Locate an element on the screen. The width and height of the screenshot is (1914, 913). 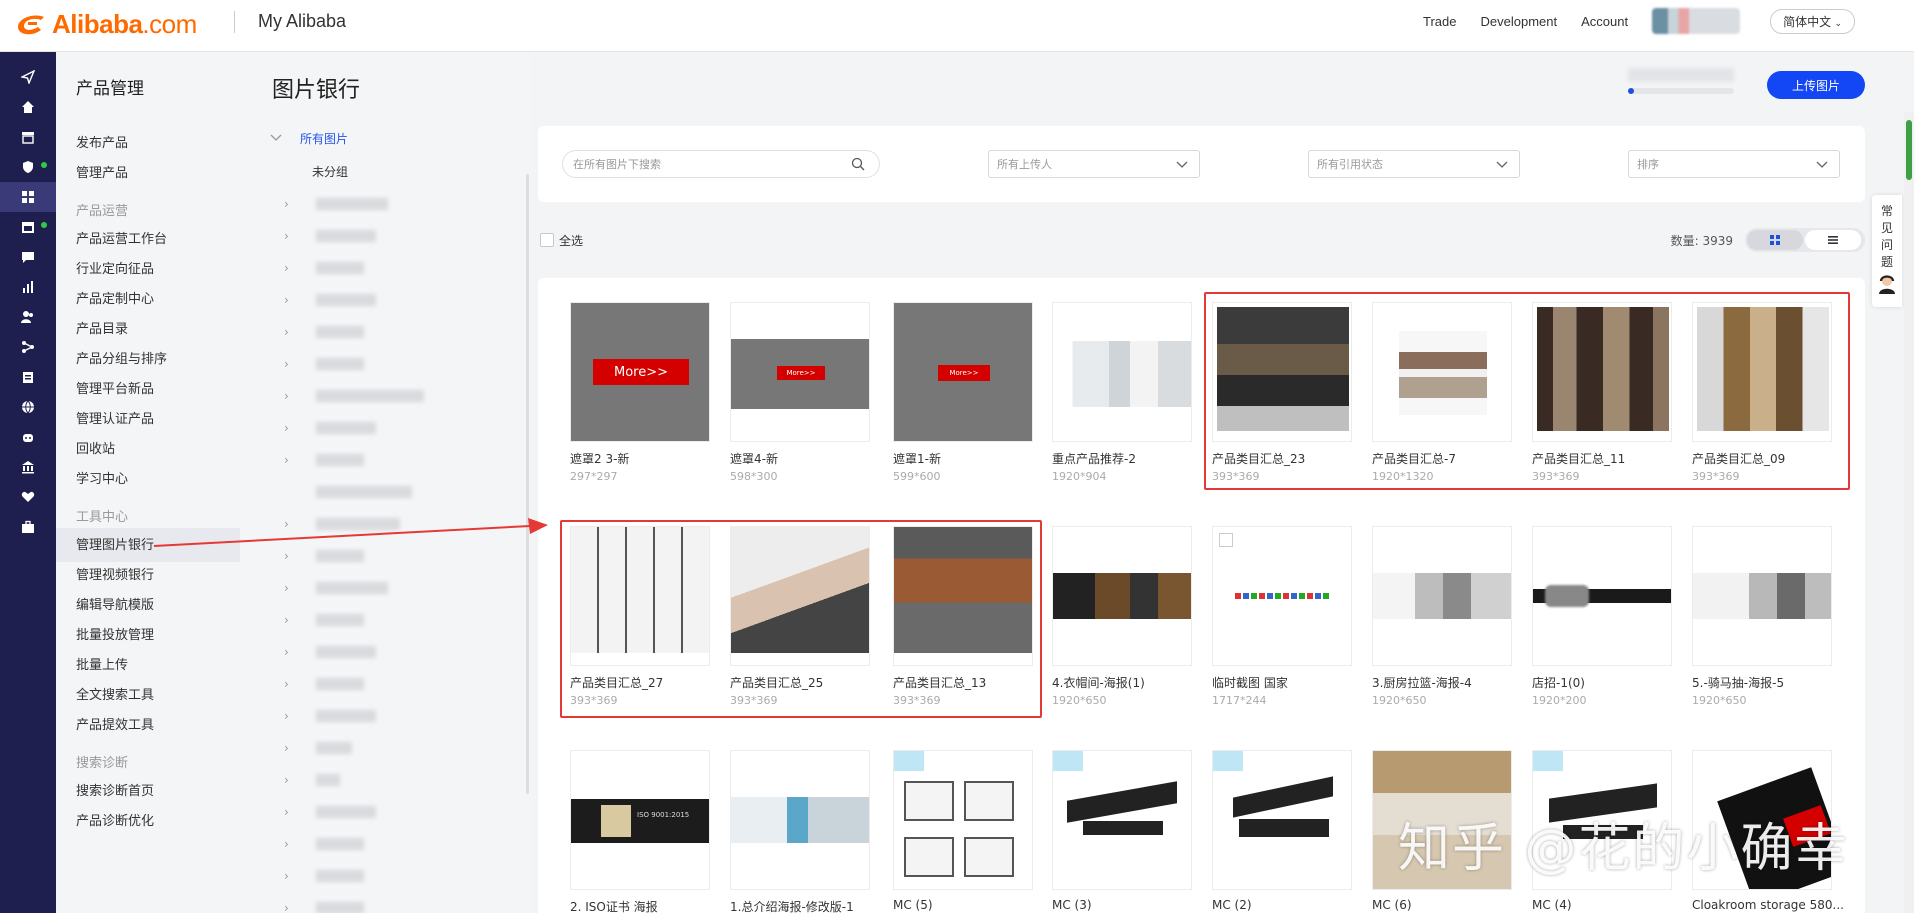
users-icon is located at coordinates (28, 317).